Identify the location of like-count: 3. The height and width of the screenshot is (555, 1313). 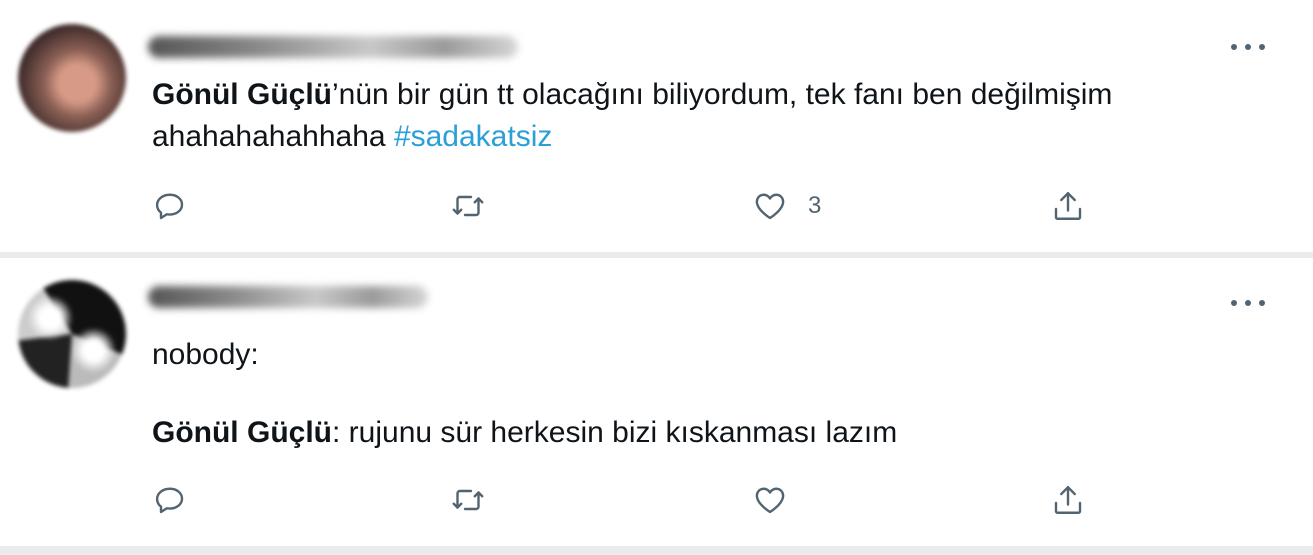
(815, 205).